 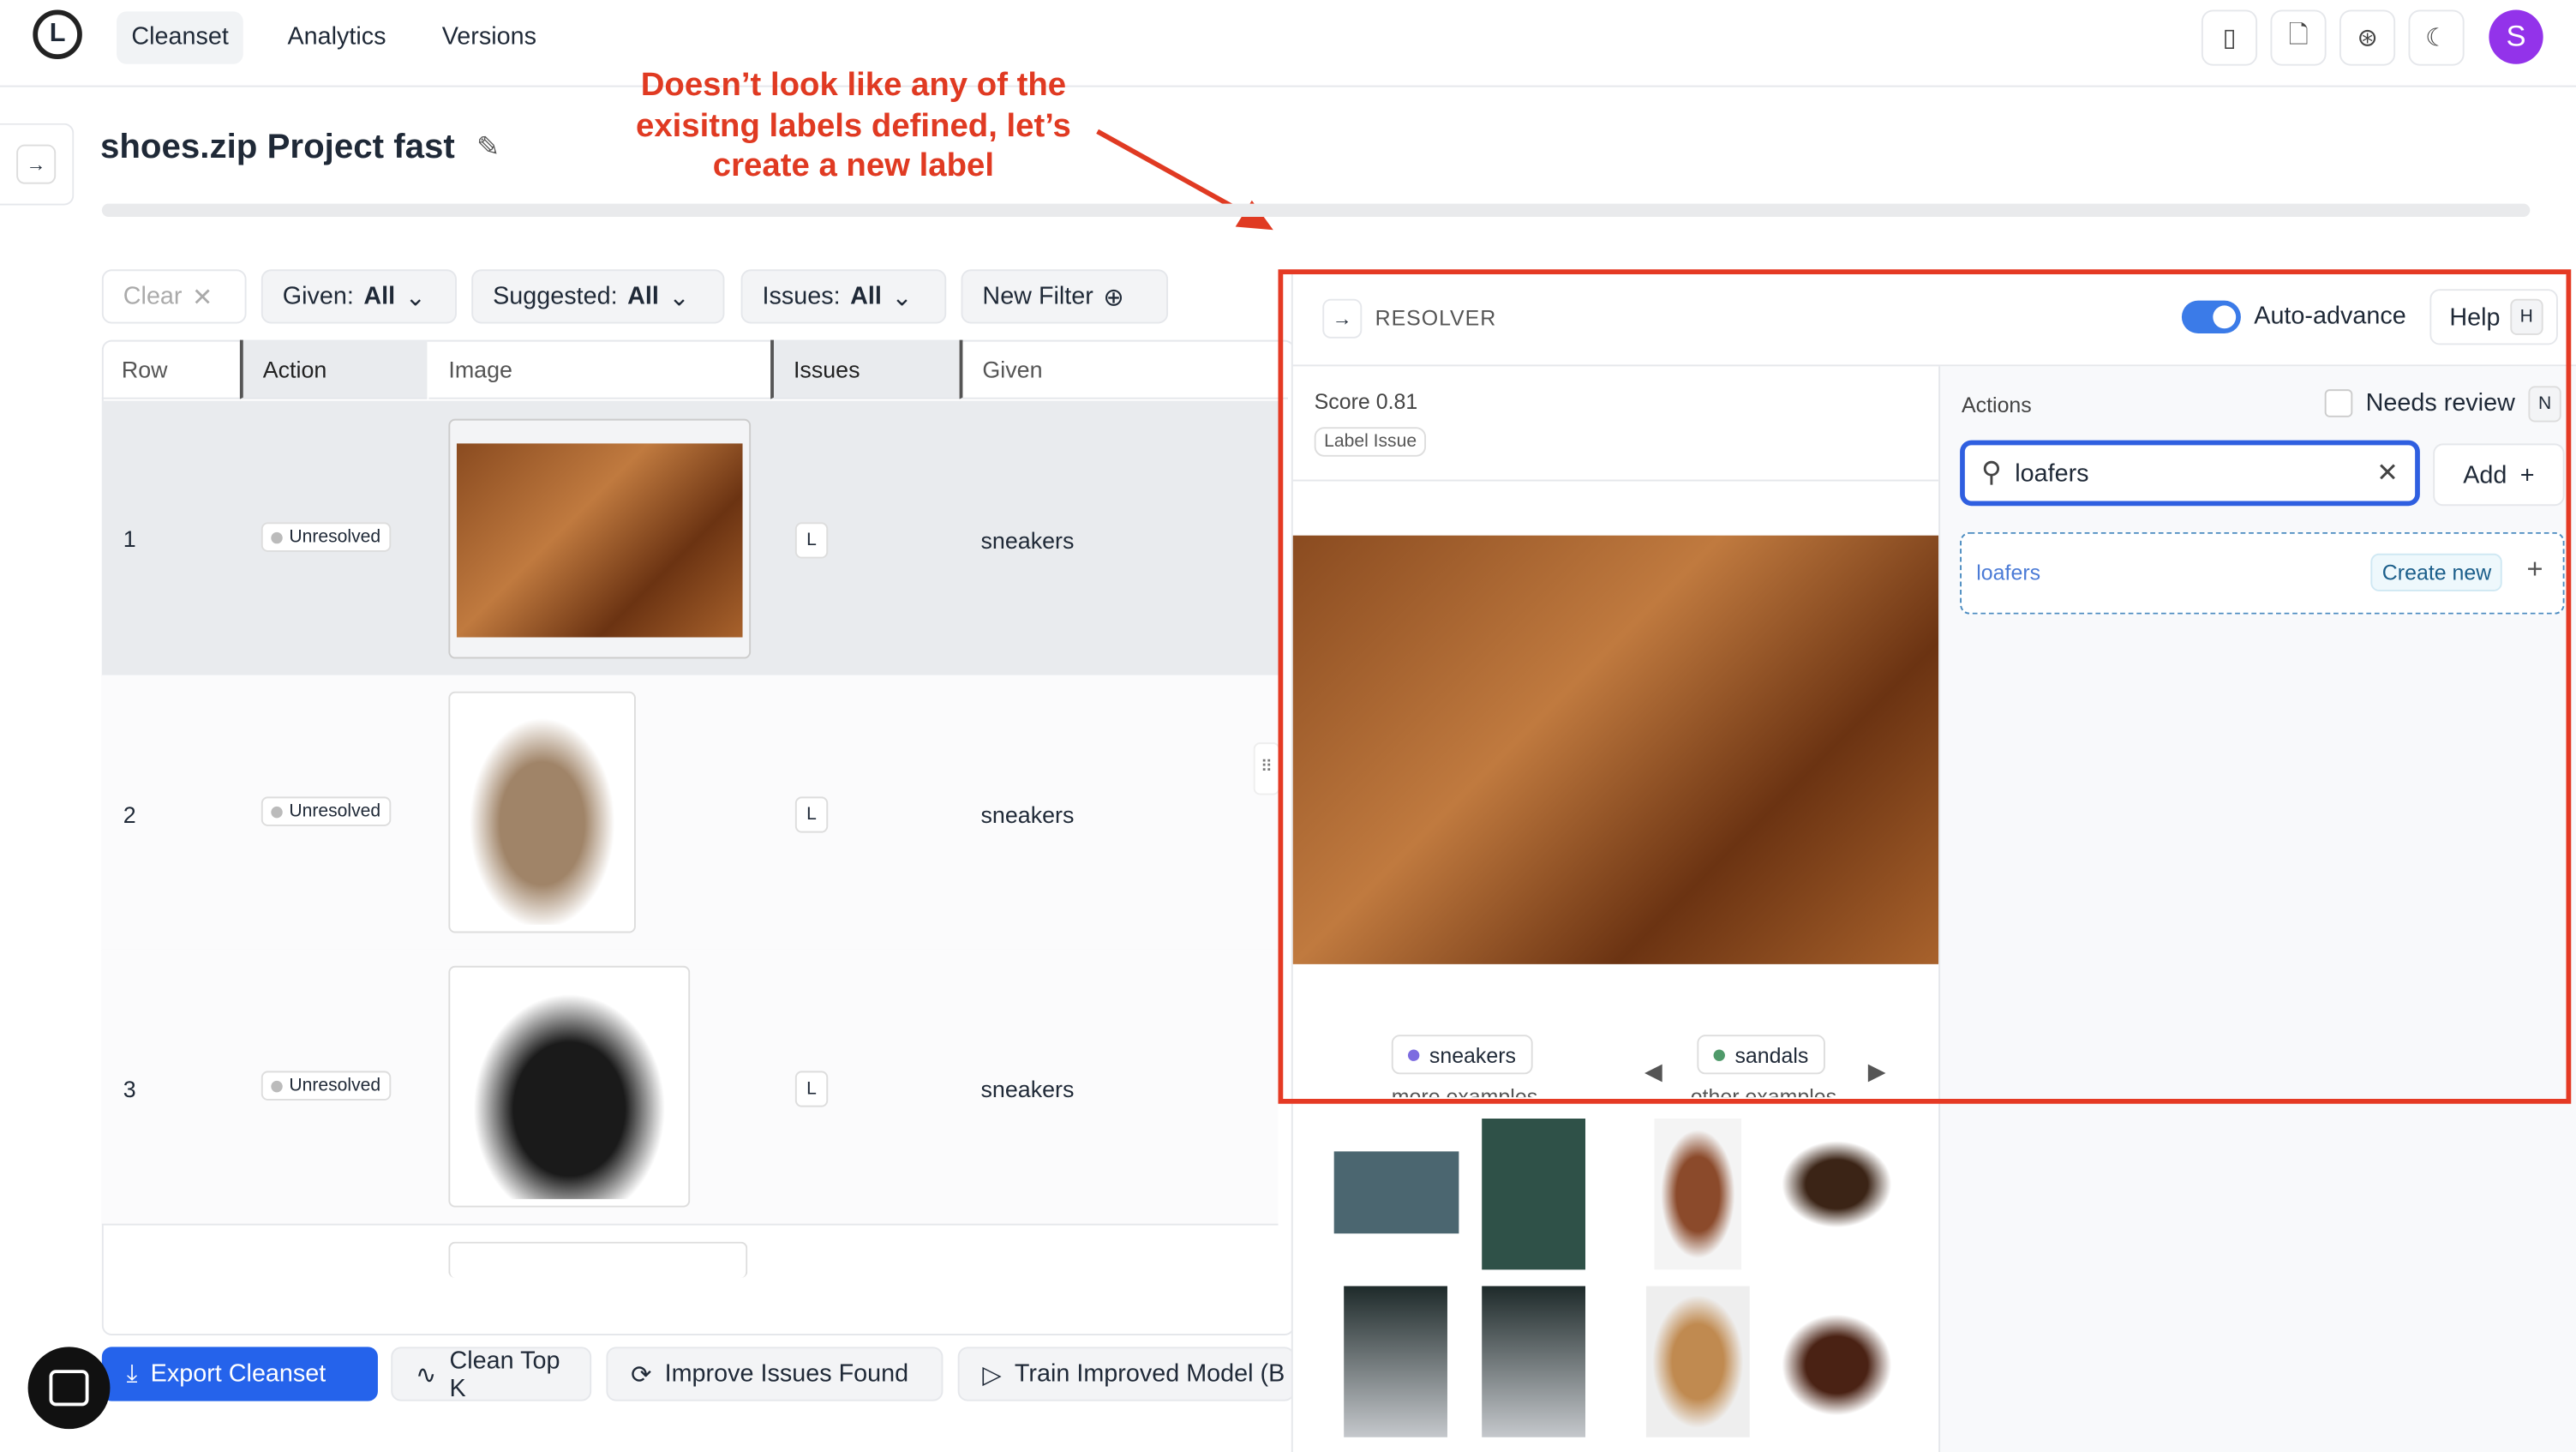 I want to click on train-model-button: ▷ Train Improved Model (B, so click(x=1126, y=1374).